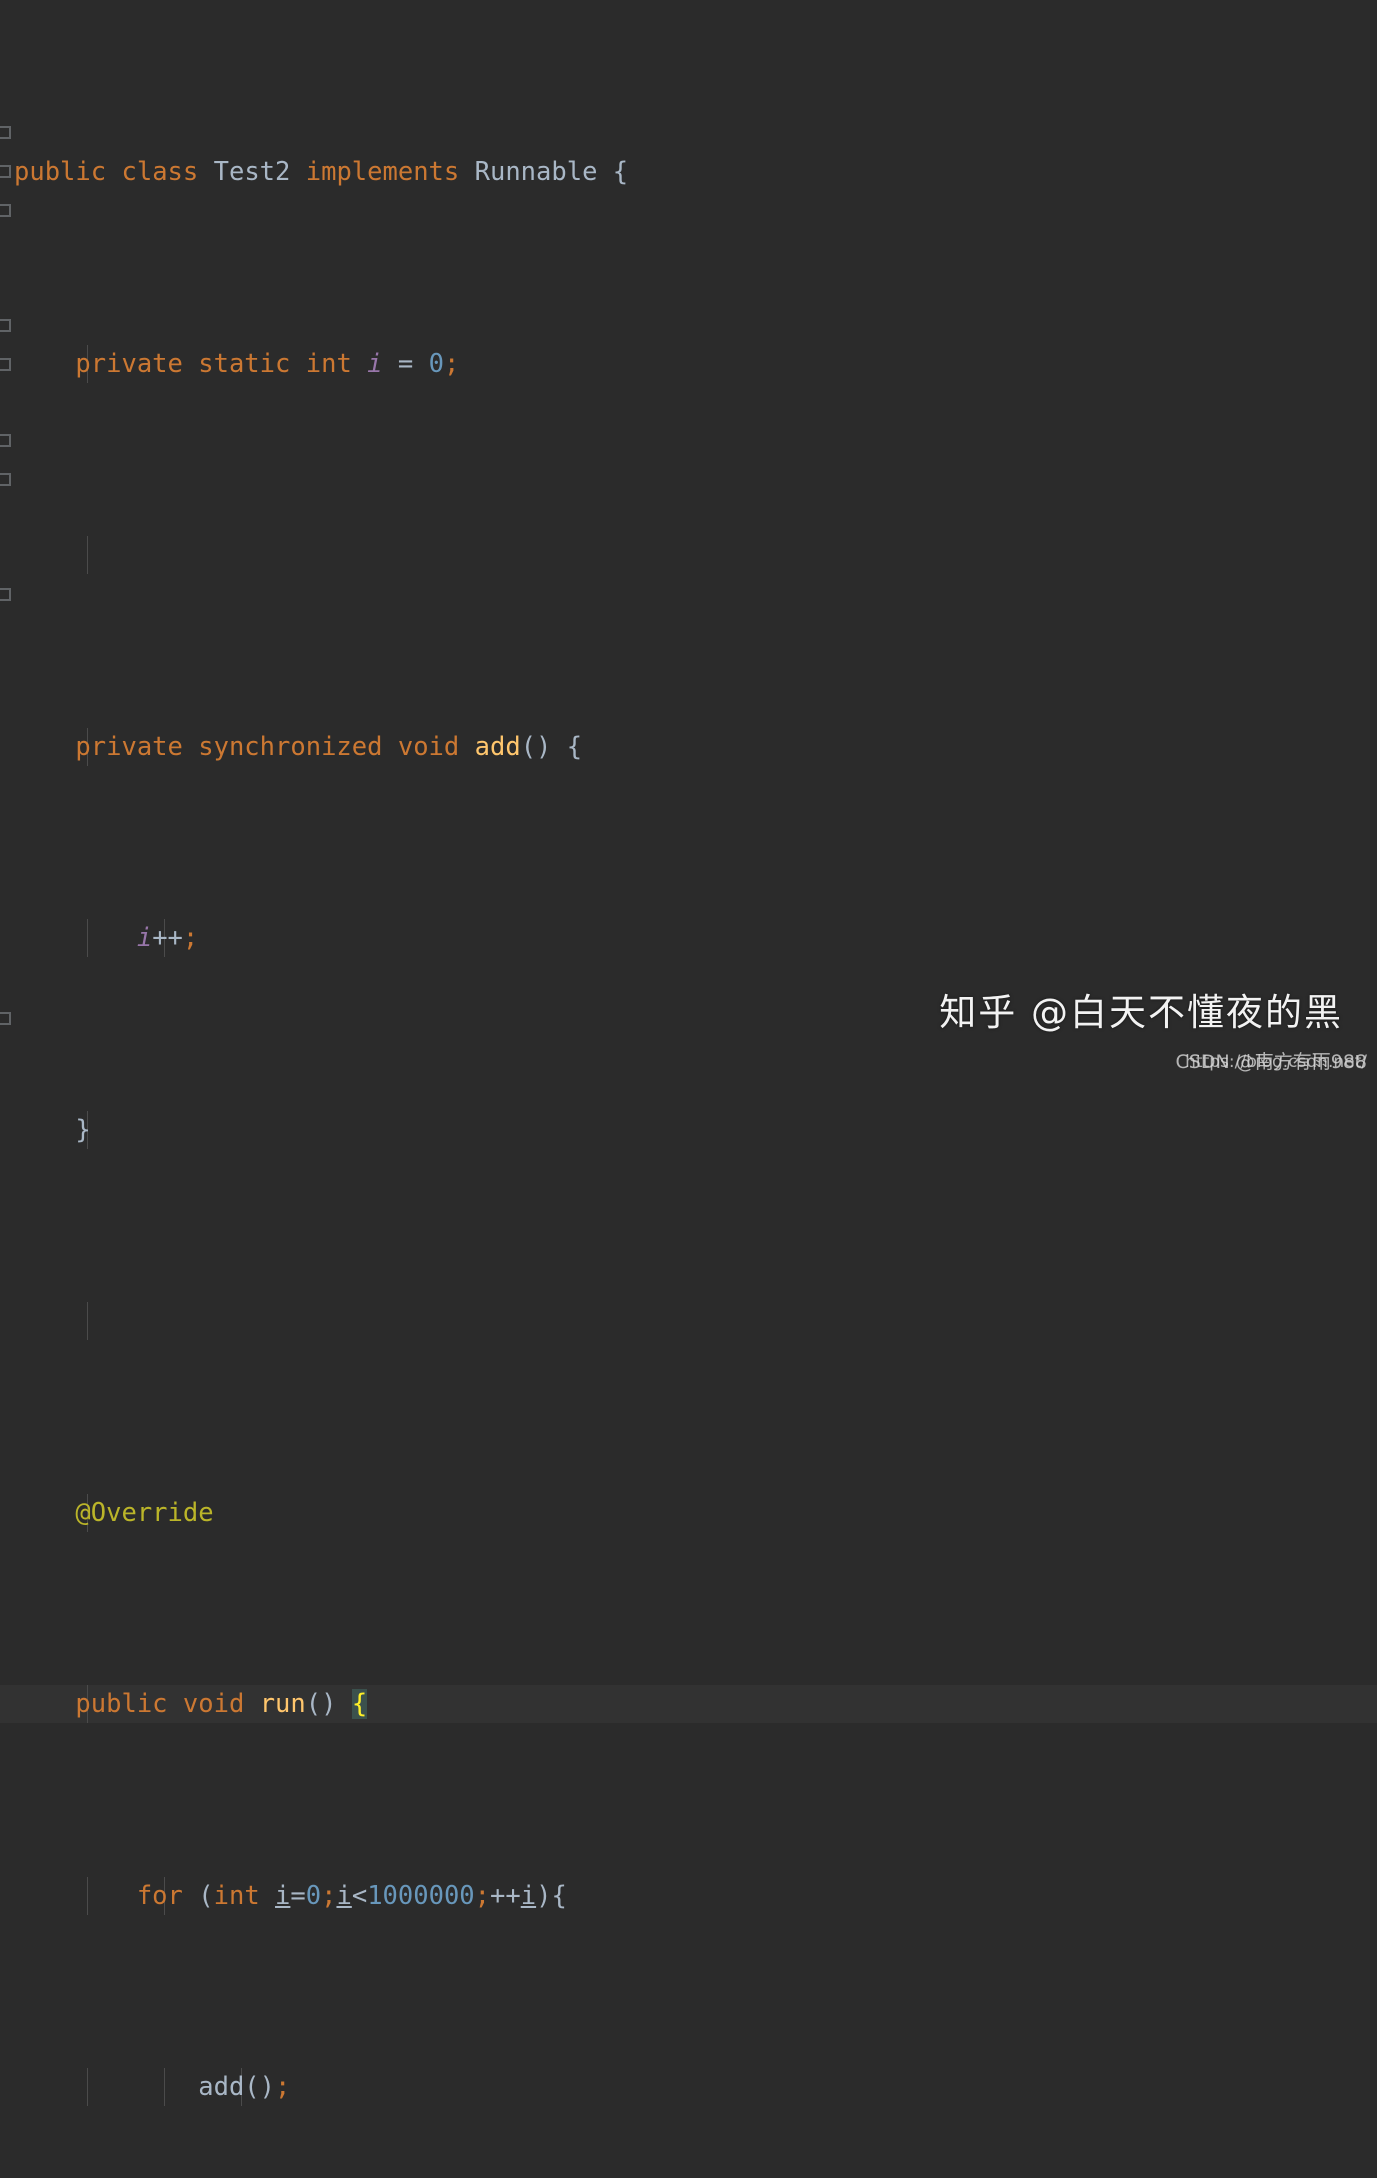 The image size is (1377, 2178). I want to click on zhihu-watermark: 知乎 @白天不懂夜的黑, so click(1141, 1012).